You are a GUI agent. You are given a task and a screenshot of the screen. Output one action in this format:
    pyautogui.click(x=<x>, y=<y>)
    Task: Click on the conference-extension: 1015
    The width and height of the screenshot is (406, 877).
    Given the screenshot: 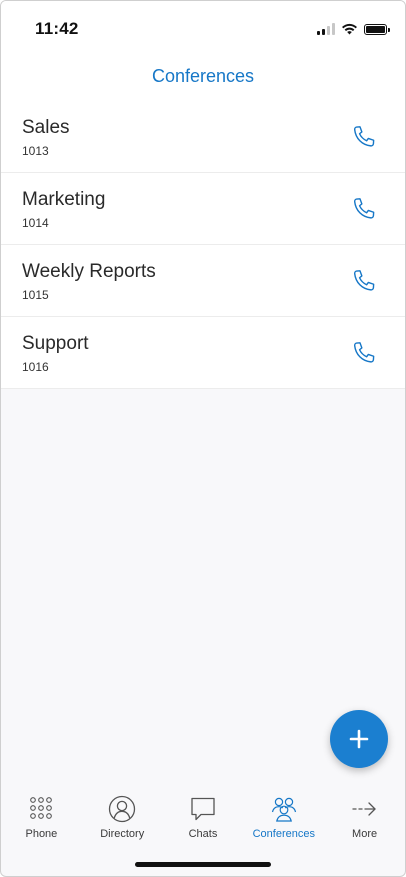 What is the action you would take?
    pyautogui.click(x=35, y=295)
    